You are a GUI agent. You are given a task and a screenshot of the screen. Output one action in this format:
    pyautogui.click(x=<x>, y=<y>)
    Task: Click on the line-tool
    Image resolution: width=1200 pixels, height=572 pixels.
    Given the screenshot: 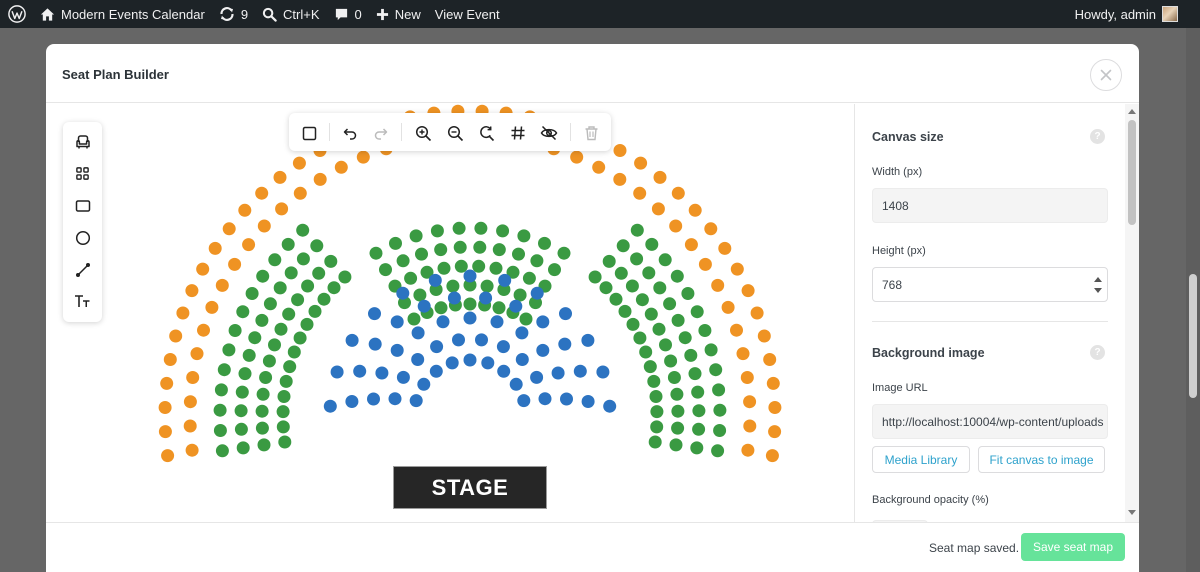 What is the action you would take?
    pyautogui.click(x=82, y=269)
    